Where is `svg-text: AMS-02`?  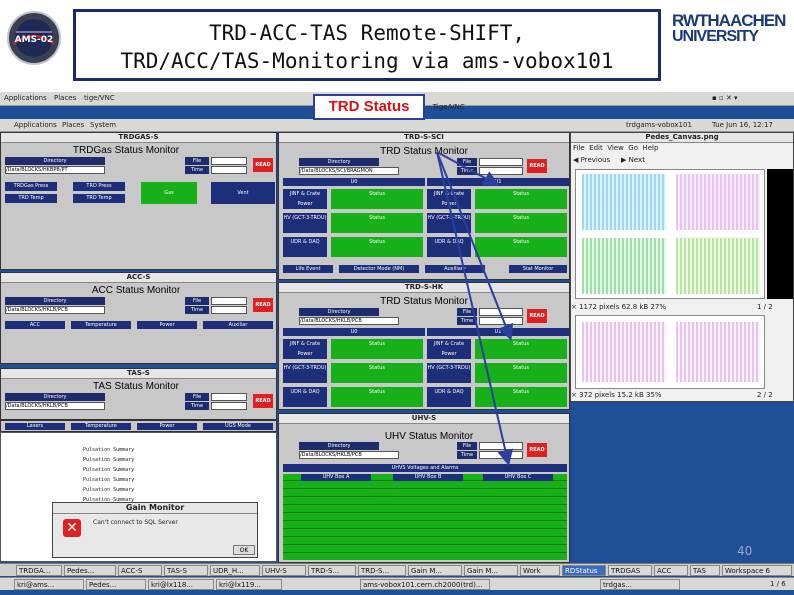
svg-text: AMS-02 is located at coordinates (34, 40).